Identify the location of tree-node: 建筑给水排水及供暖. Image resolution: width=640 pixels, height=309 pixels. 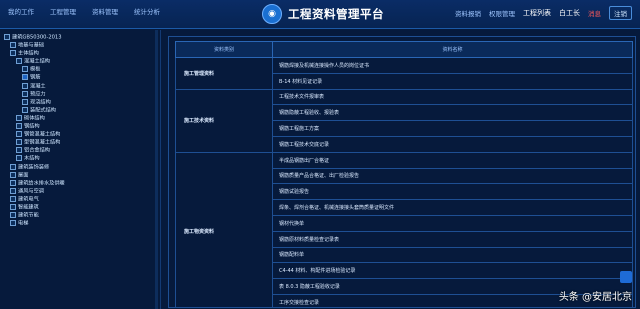
(34, 183).